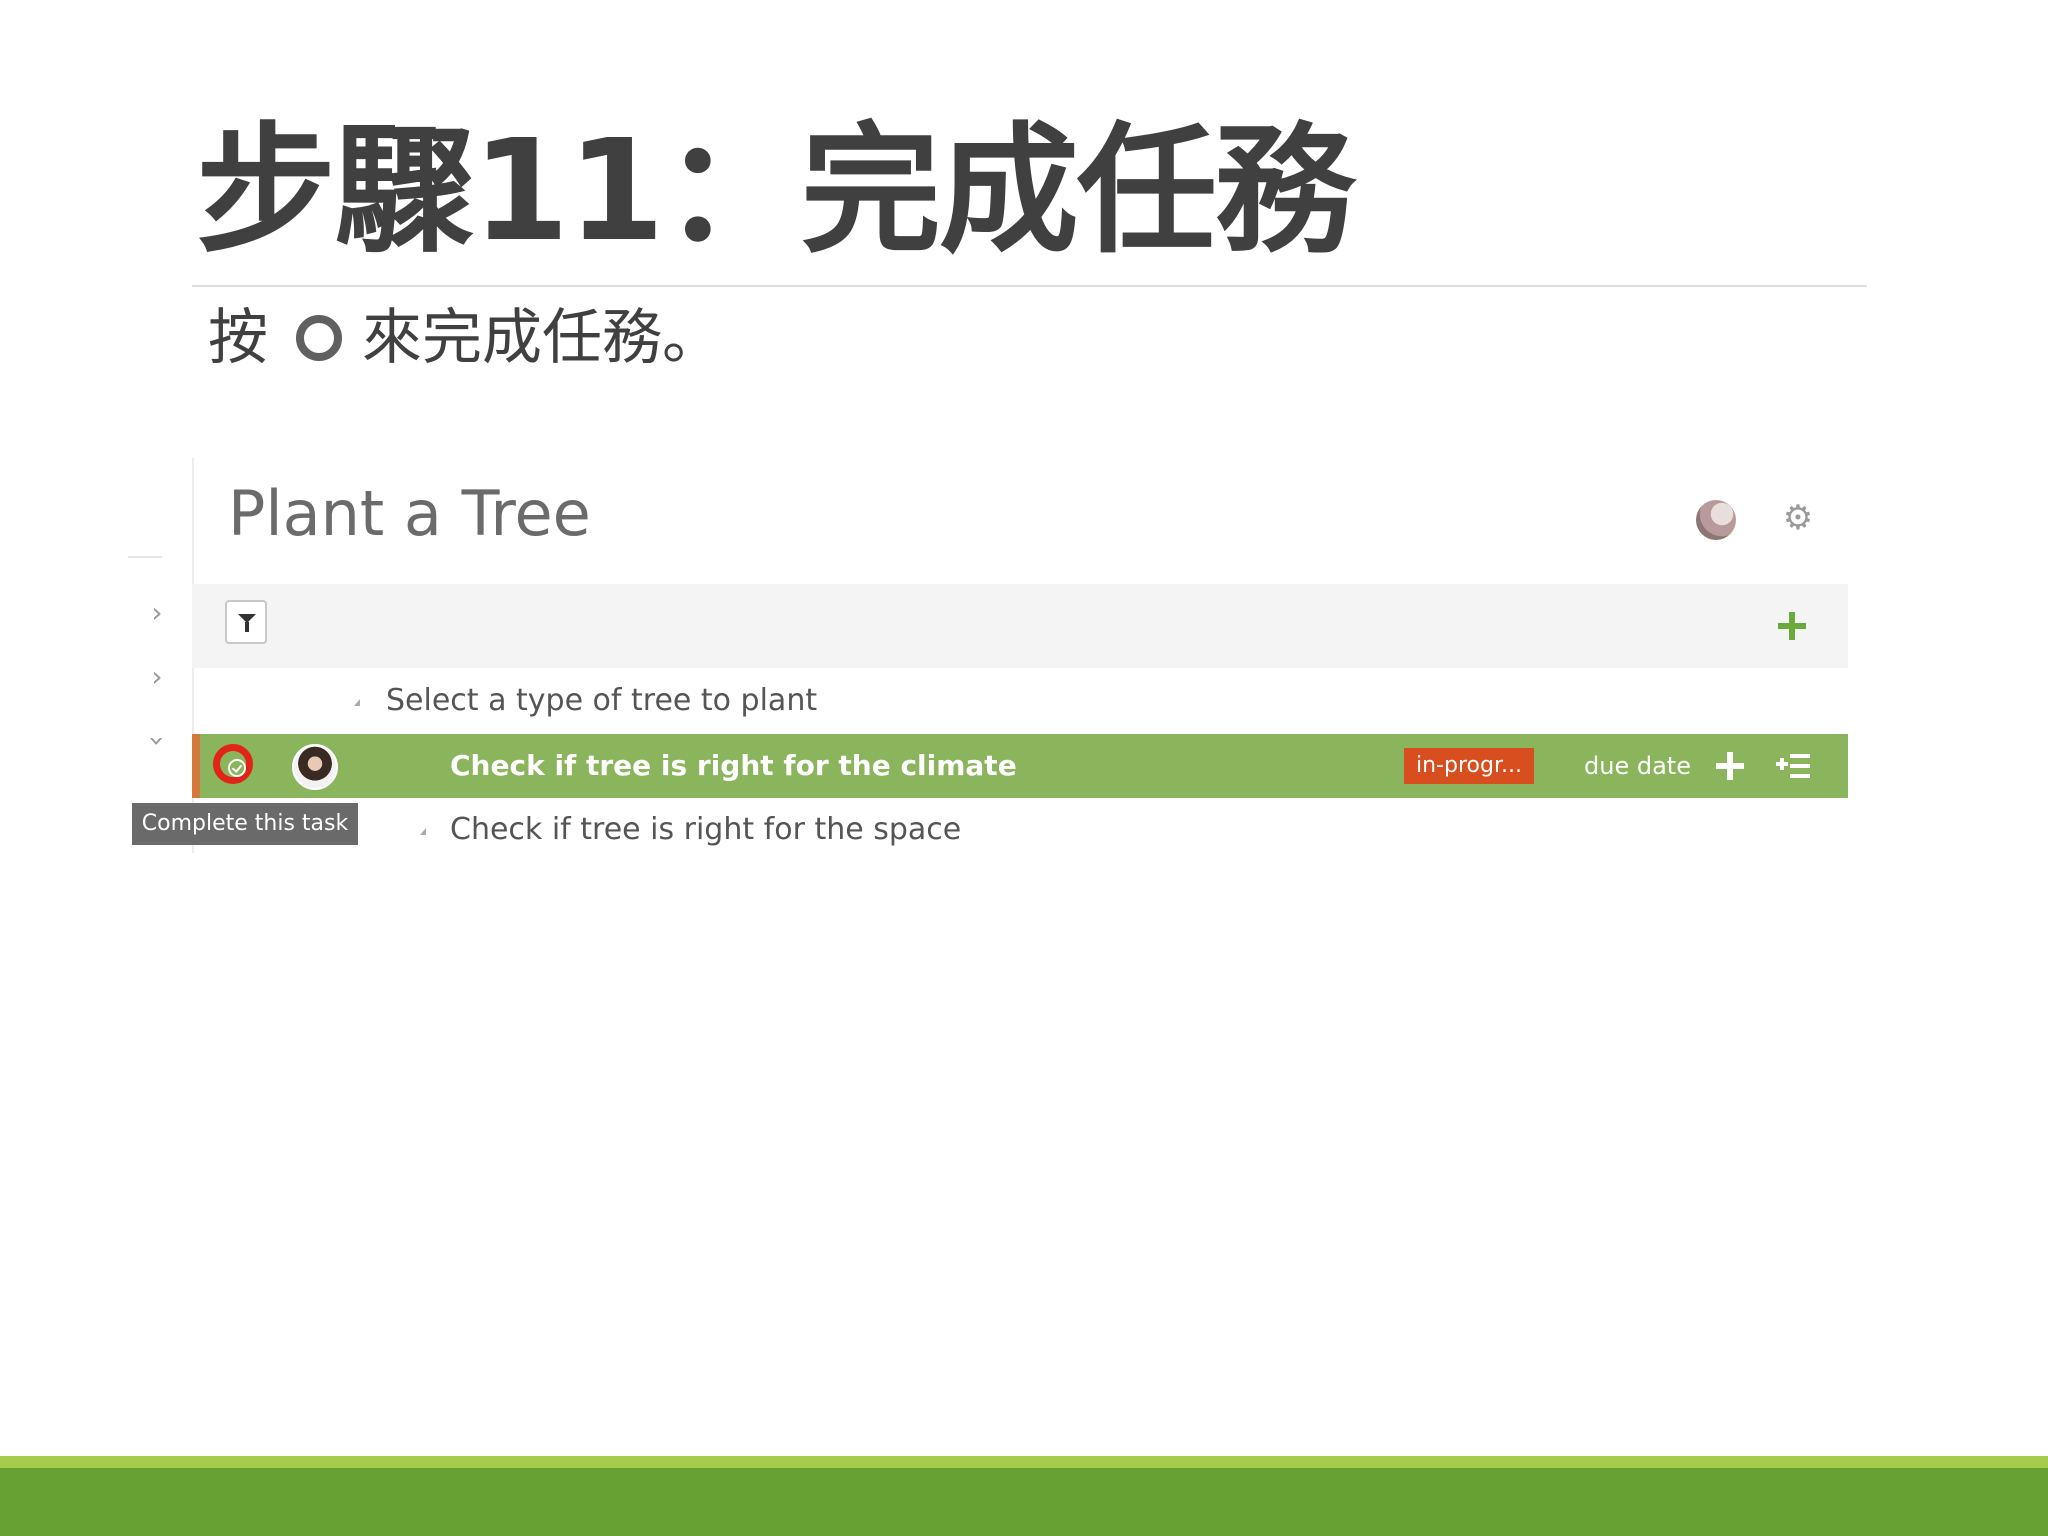 The height and width of the screenshot is (1536, 2048). Describe the element at coordinates (1024, 1502) in the screenshot. I see `footer-band` at that location.